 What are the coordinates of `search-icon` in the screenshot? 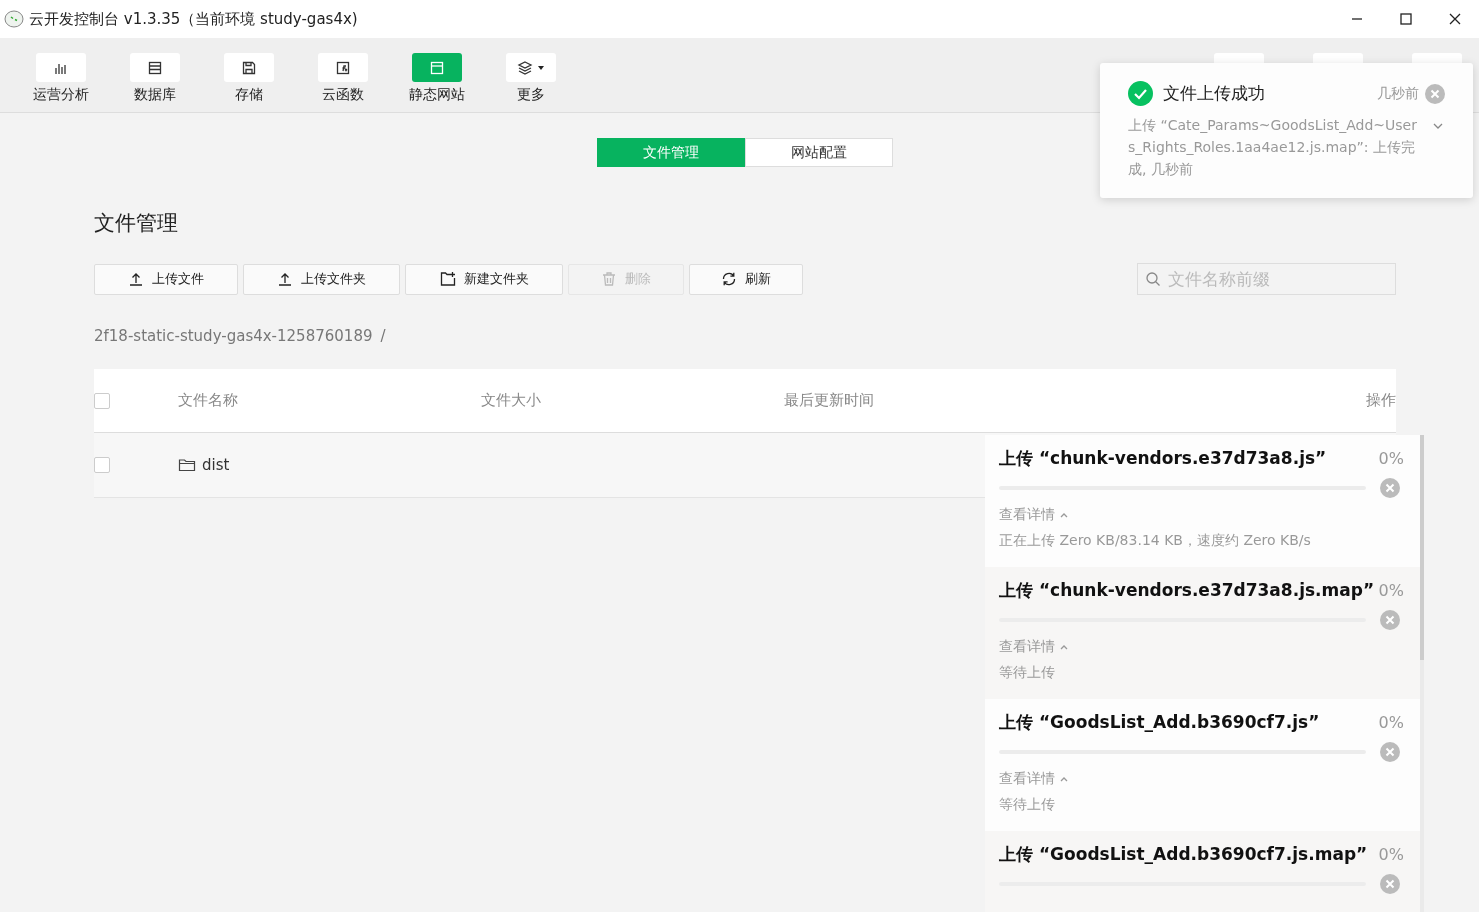 It's located at (1153, 279).